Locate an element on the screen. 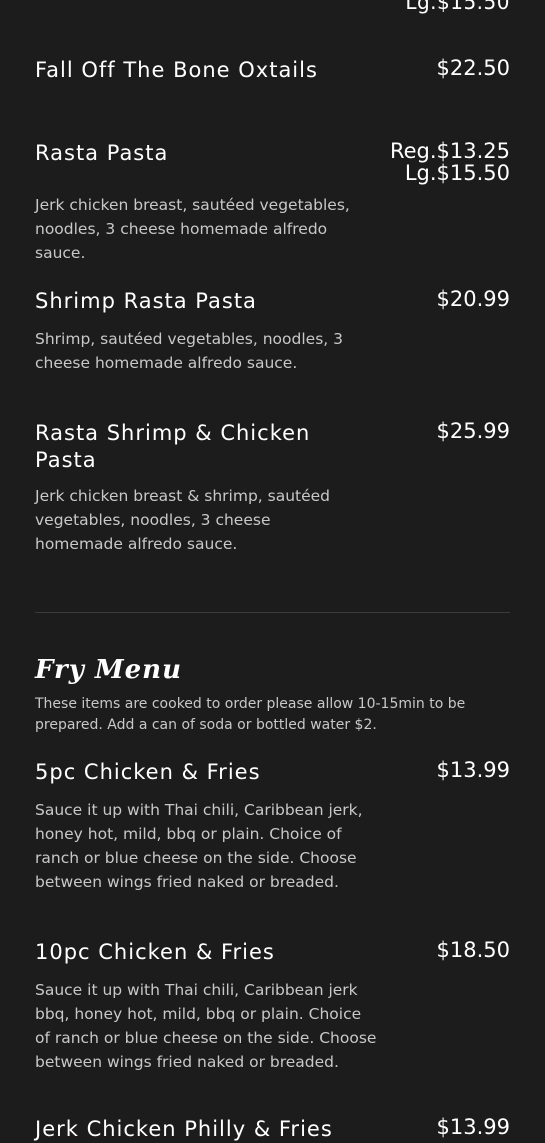 The image size is (545, 1143). section-title: Fry Menu is located at coordinates (108, 670).